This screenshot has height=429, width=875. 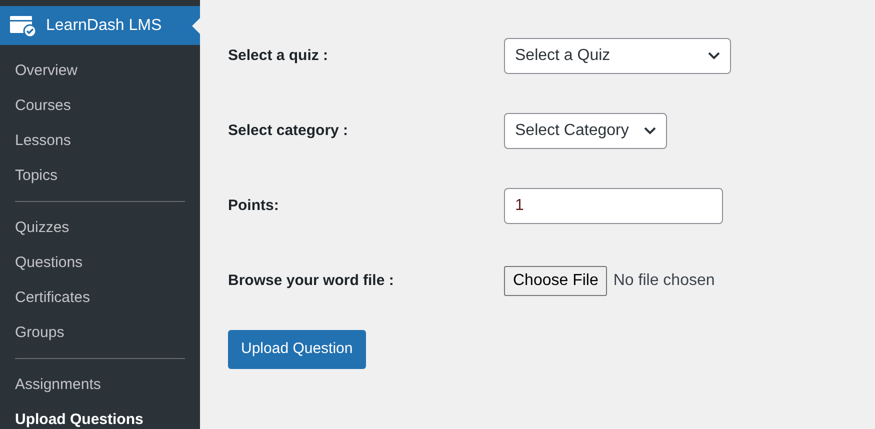 I want to click on sidebar-item: Lessons, so click(x=100, y=140).